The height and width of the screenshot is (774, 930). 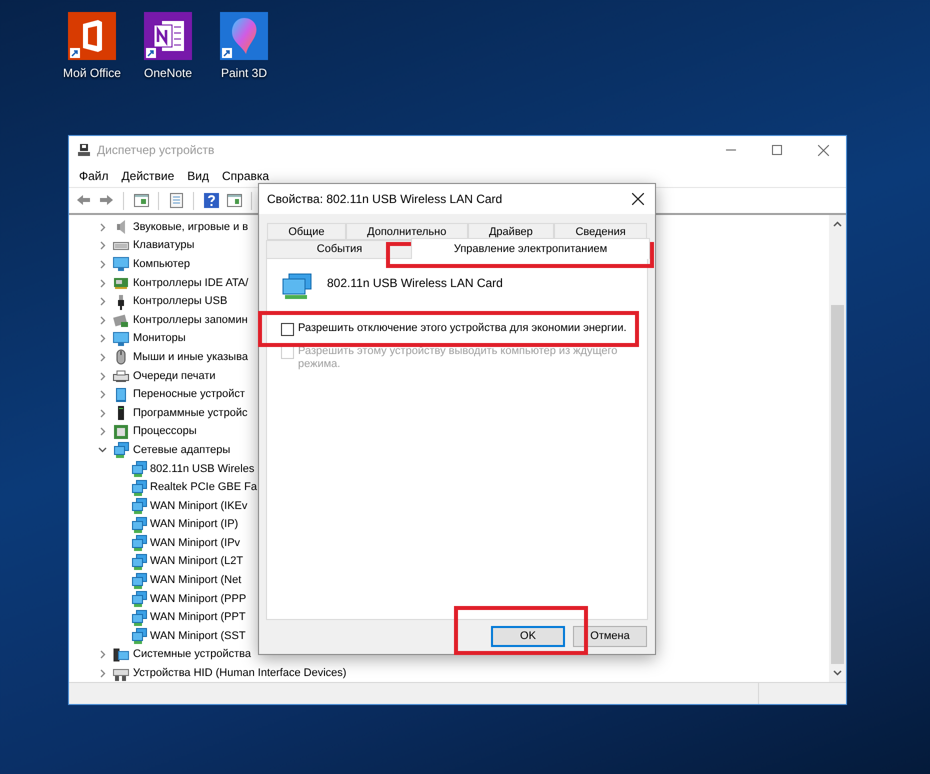 What do you see at coordinates (837, 484) in the screenshot?
I see `scrollbar-thumb` at bounding box center [837, 484].